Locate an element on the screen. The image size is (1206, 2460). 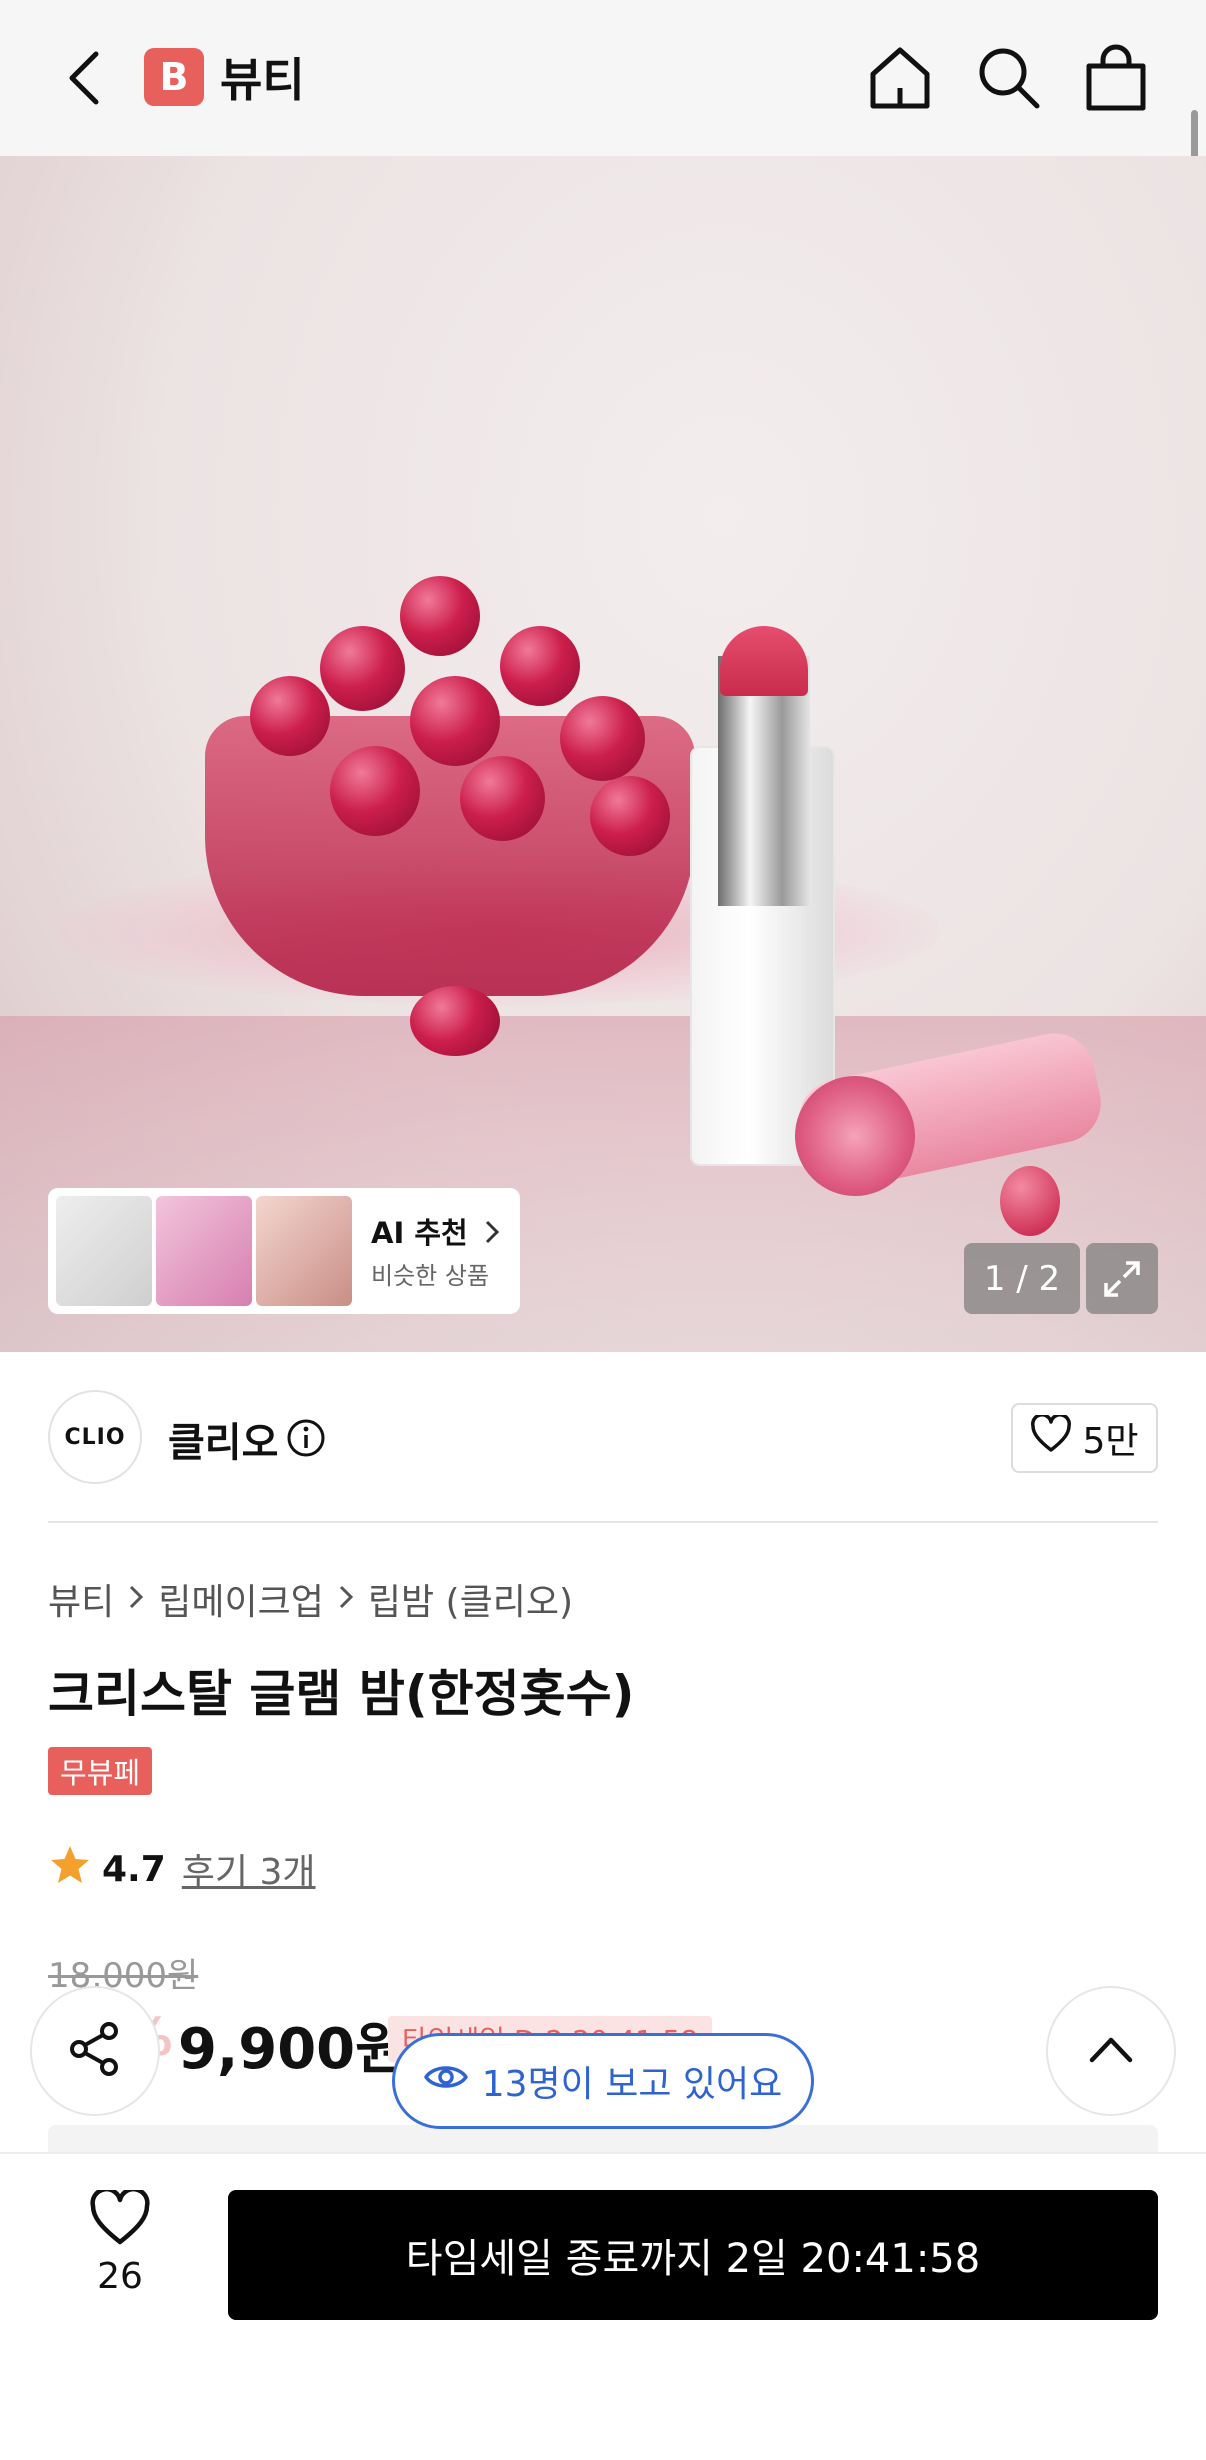
brand-like-count: 5만 is located at coordinates (1110, 1441).